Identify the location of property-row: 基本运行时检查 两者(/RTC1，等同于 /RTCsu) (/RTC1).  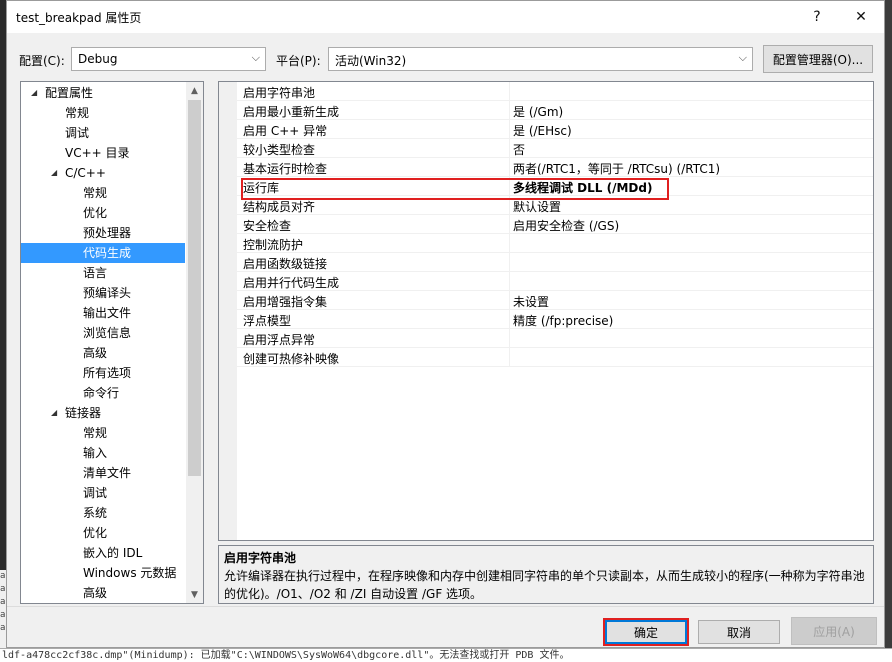
(555, 167).